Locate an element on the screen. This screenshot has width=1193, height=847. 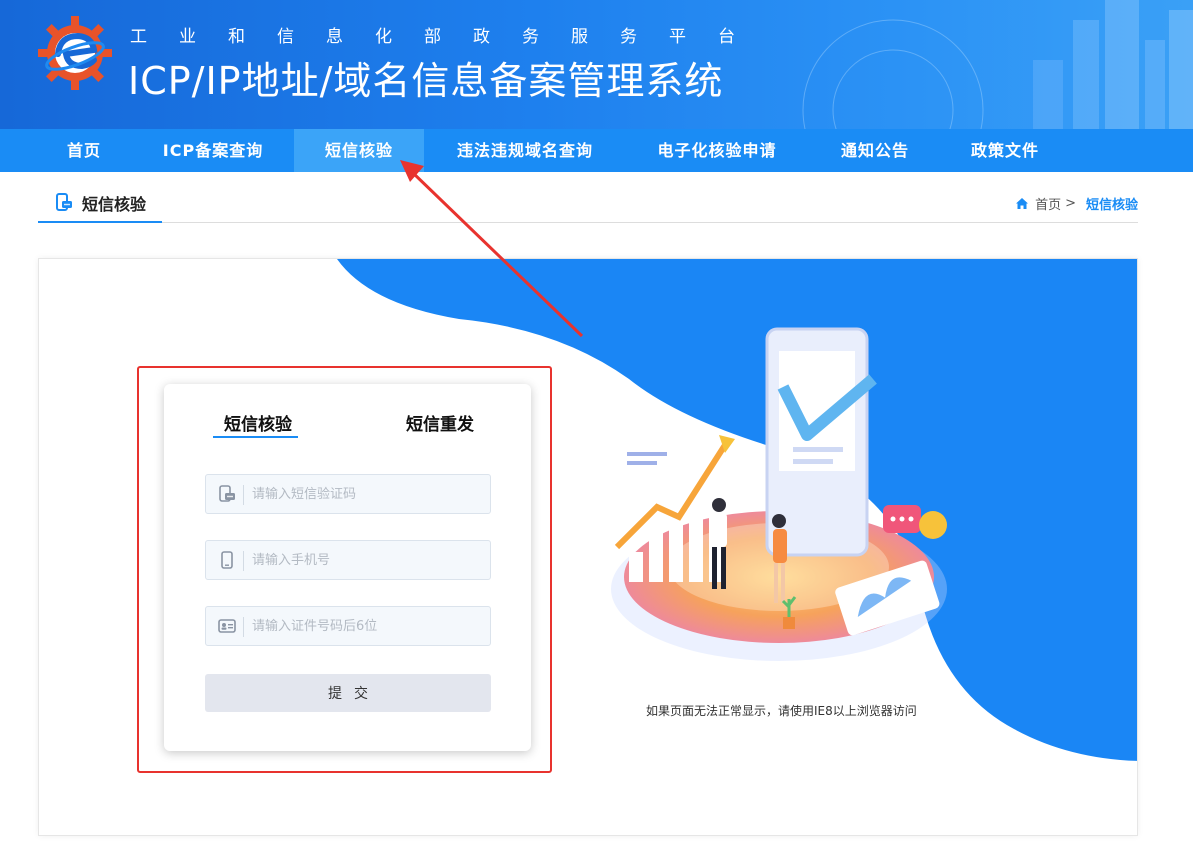
platform-subtitle: 工业和信息化部政务服务平台 is located at coordinates (448, 37).